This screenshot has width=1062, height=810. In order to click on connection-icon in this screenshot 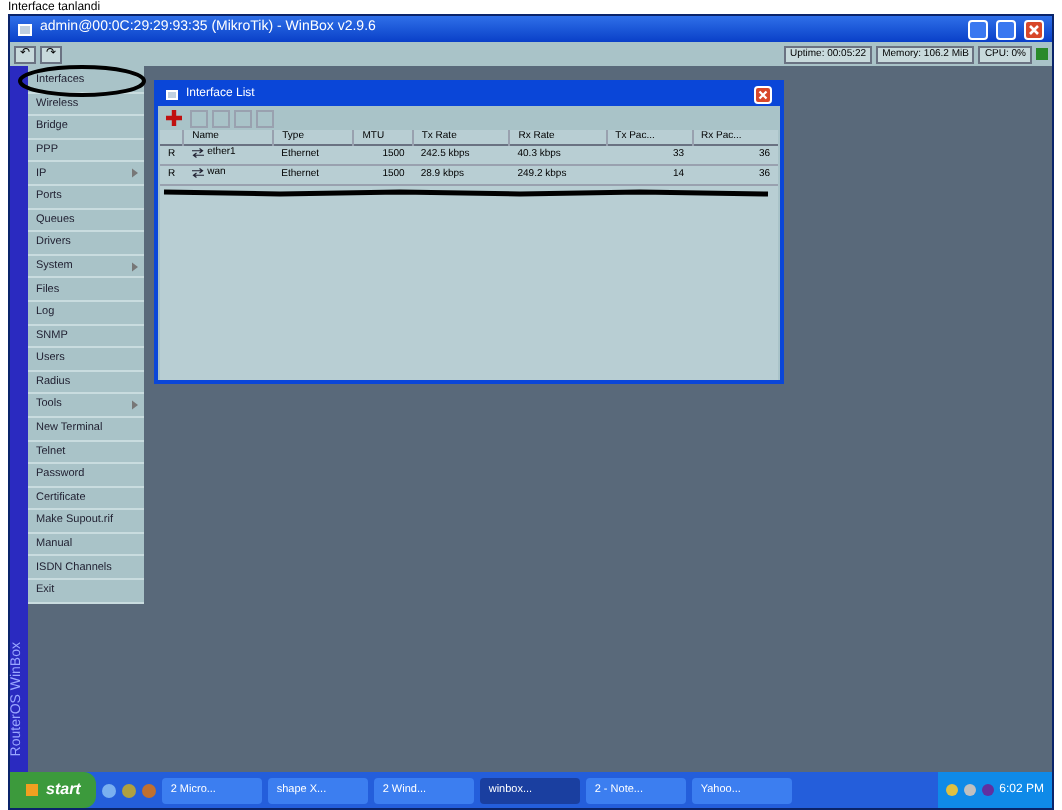, I will do `click(1042, 54)`.